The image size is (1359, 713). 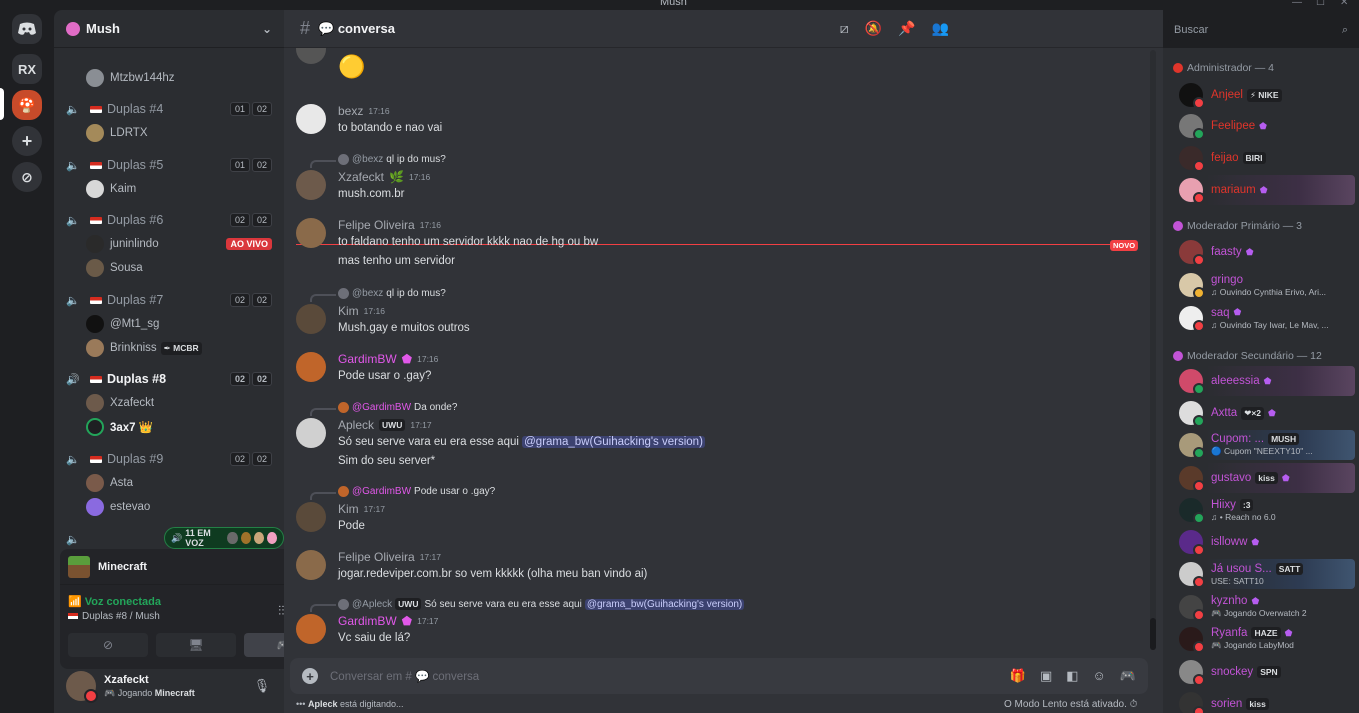 What do you see at coordinates (1261, 30) in the screenshot?
I see `search-input: Buscar ⌕` at bounding box center [1261, 30].